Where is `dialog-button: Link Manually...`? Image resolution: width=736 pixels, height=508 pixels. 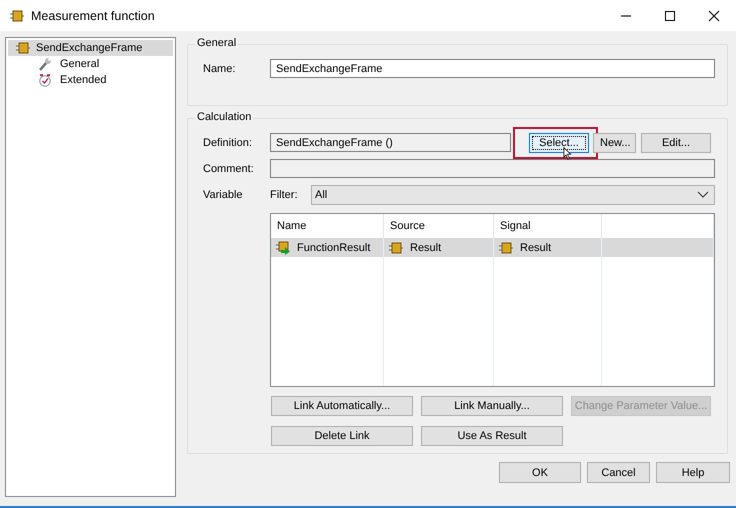
dialog-button: Link Manually... is located at coordinates (492, 406).